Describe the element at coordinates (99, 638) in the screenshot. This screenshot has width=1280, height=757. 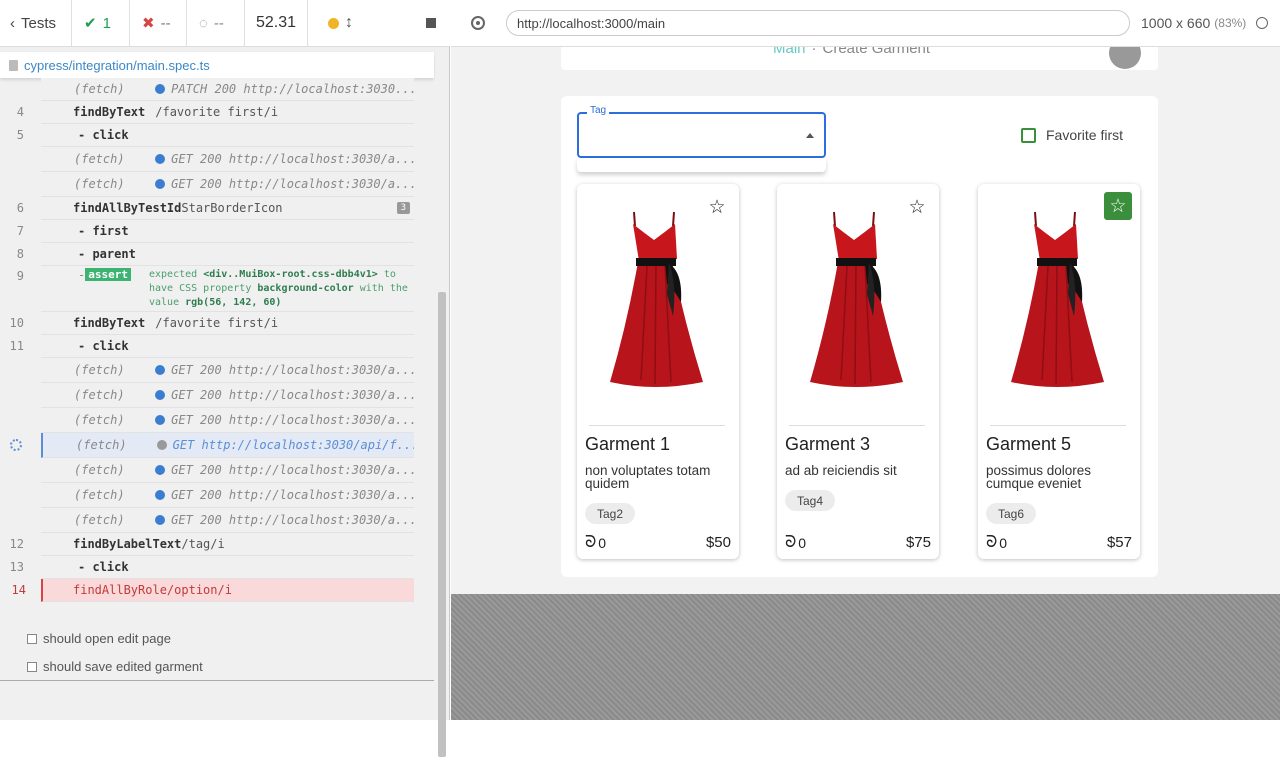
I see `test-item: should open edit page` at that location.